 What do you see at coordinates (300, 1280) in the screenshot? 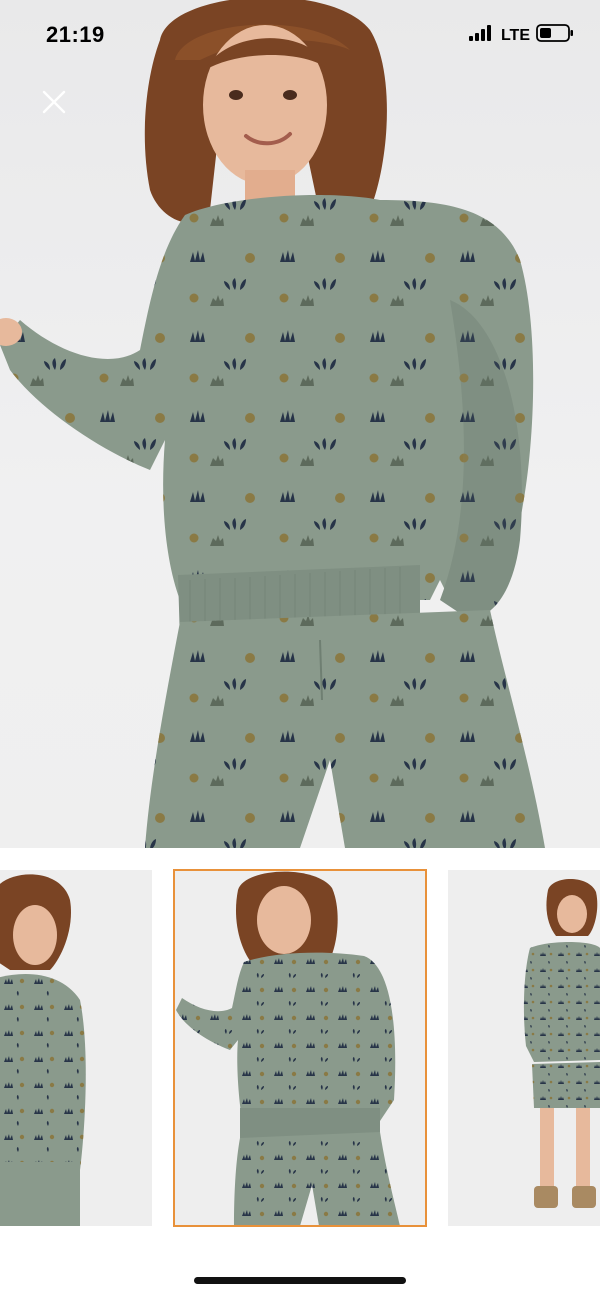
I see `home-indicator` at bounding box center [300, 1280].